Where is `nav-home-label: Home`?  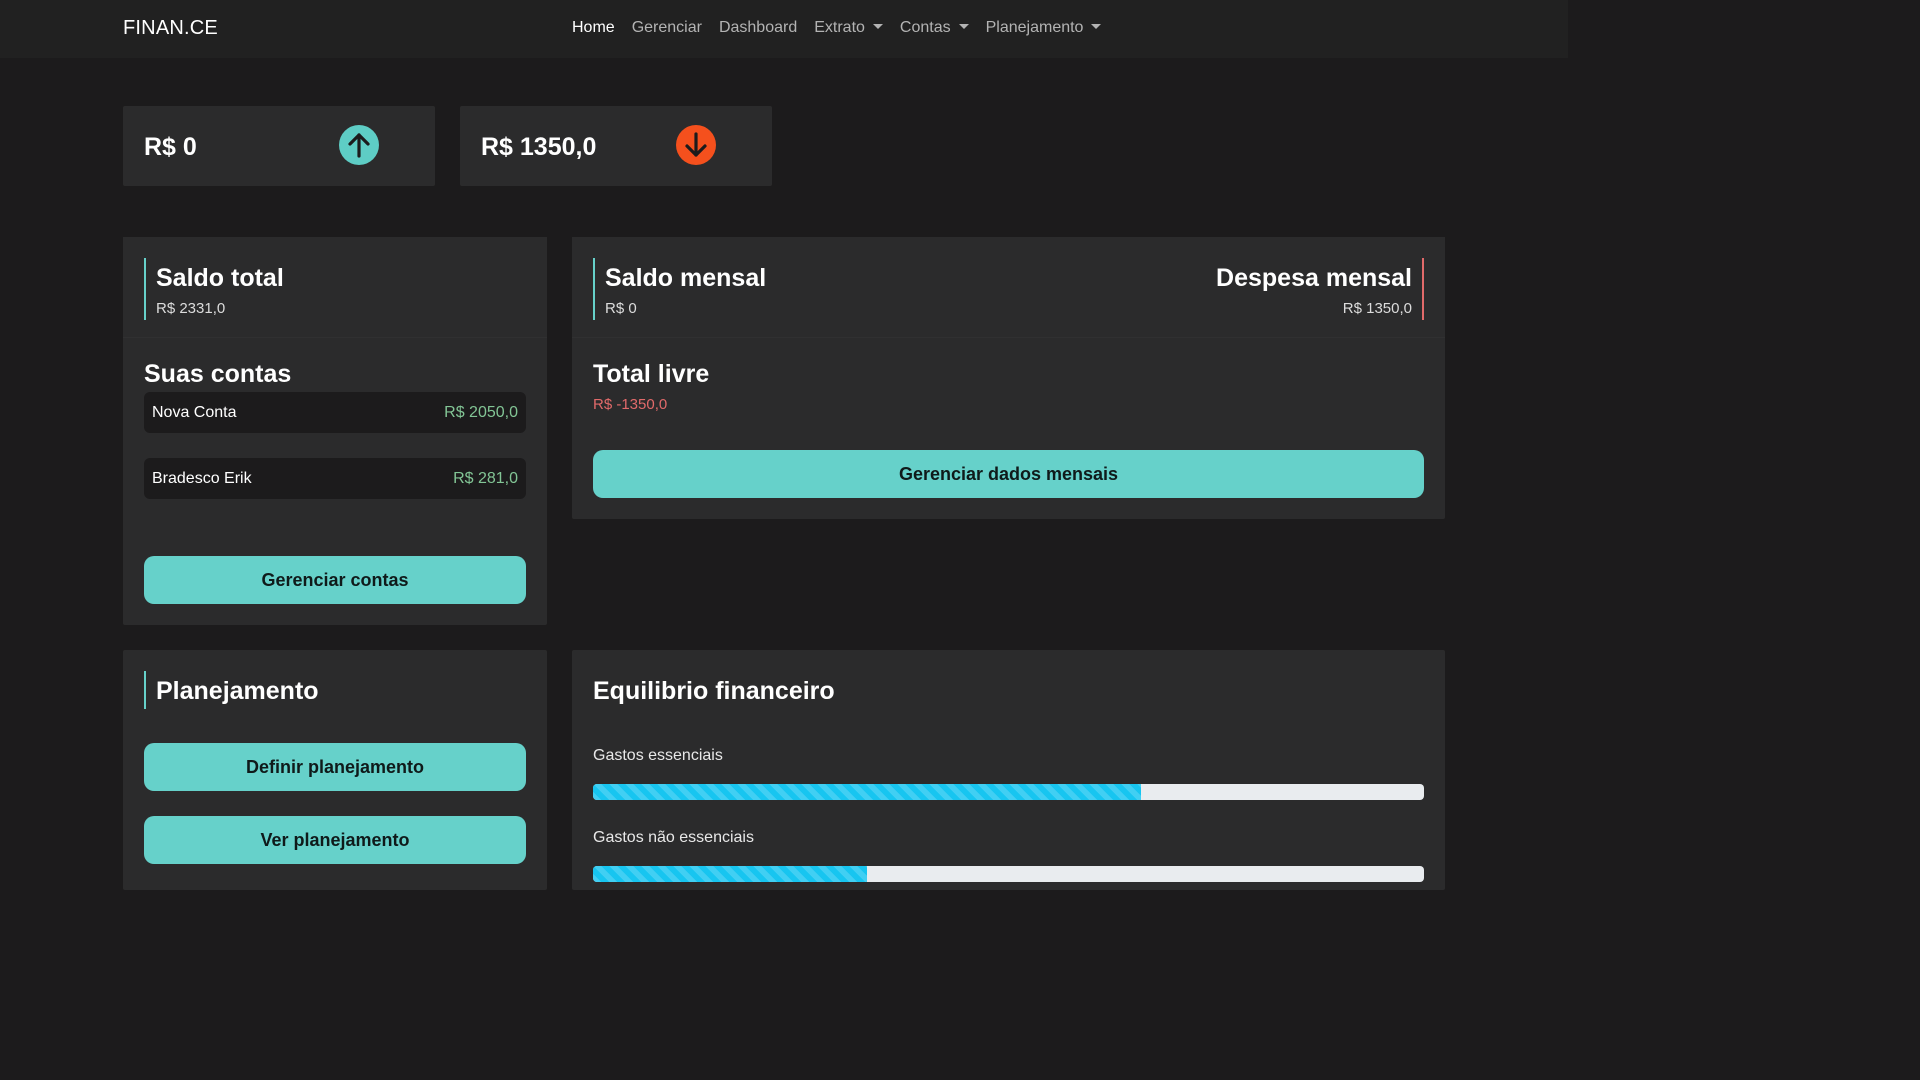
nav-home-label: Home is located at coordinates (593, 27).